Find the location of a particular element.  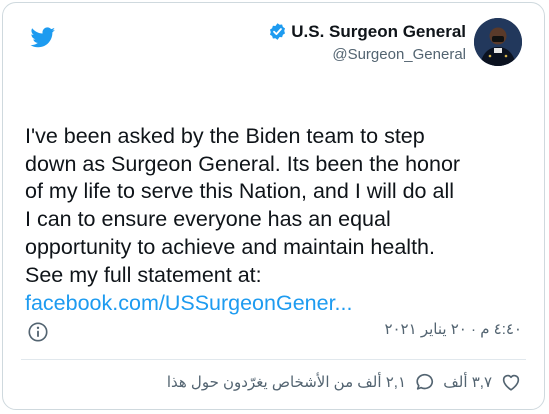

like-count: ٣,٧ ألف is located at coordinates (467, 382).